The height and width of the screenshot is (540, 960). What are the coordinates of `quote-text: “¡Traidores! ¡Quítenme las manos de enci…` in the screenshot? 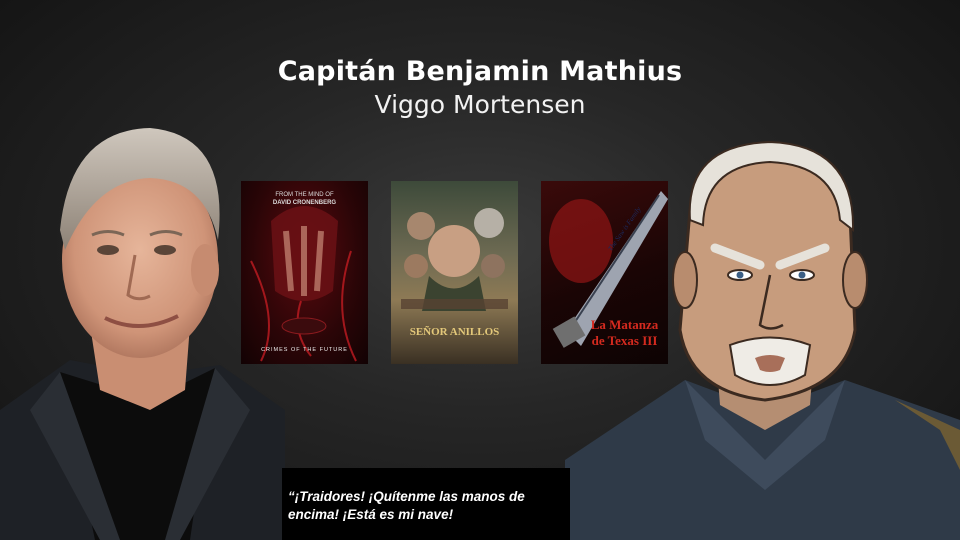 It's located at (406, 505).